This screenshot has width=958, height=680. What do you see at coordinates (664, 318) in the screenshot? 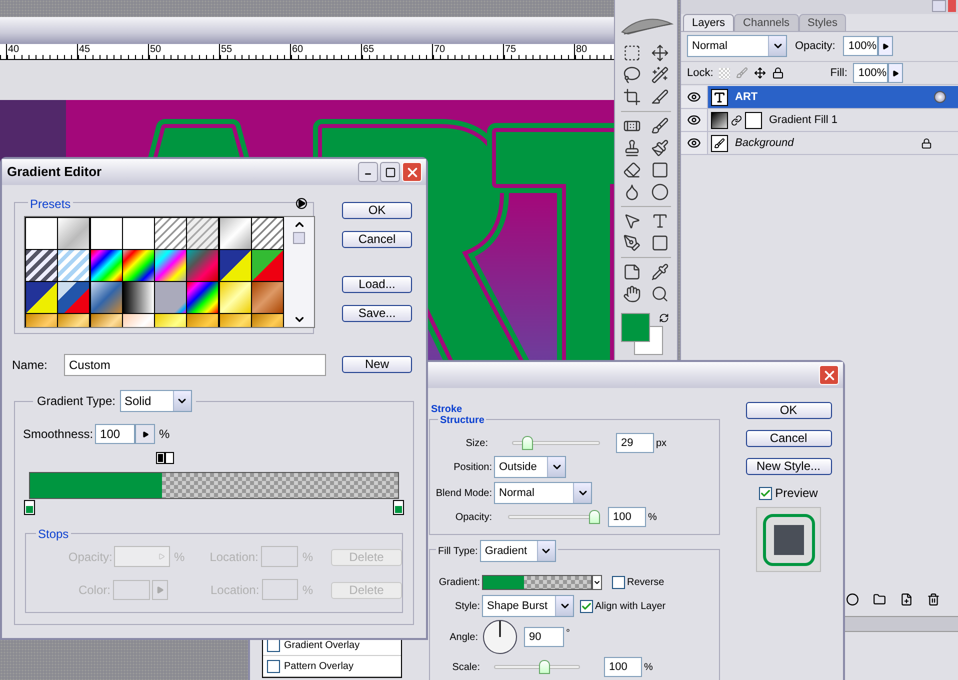
I see `swap-colors-icon` at bounding box center [664, 318].